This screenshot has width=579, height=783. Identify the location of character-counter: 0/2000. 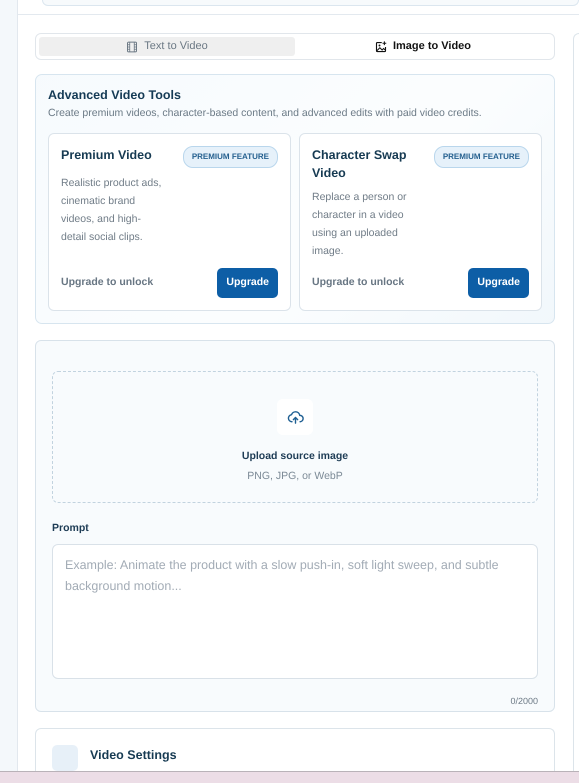
(523, 701).